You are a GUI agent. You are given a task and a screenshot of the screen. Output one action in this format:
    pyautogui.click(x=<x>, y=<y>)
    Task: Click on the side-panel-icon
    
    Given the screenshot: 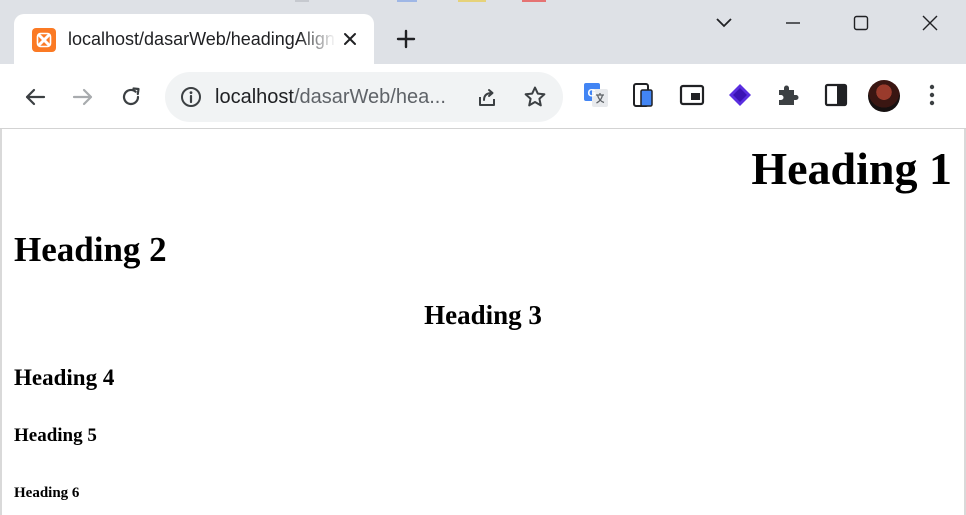 What is the action you would take?
    pyautogui.click(x=836, y=95)
    